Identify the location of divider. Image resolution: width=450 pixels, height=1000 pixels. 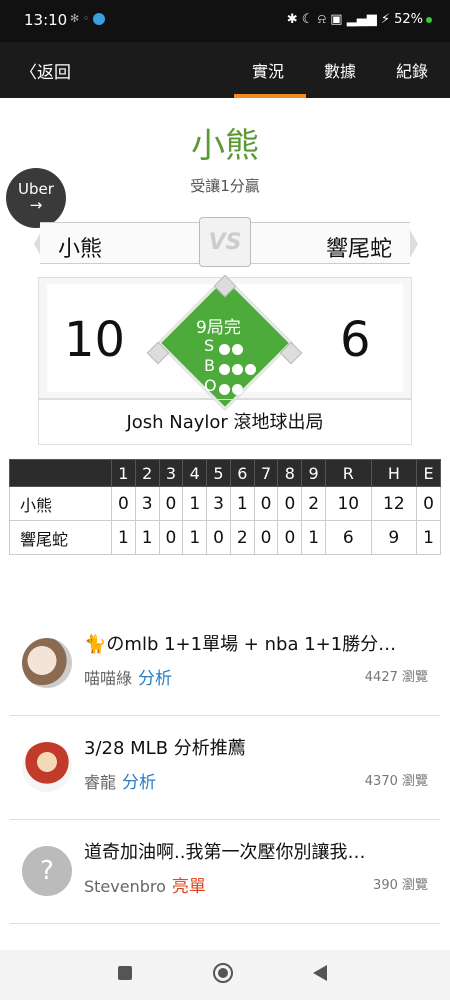
(225, 923).